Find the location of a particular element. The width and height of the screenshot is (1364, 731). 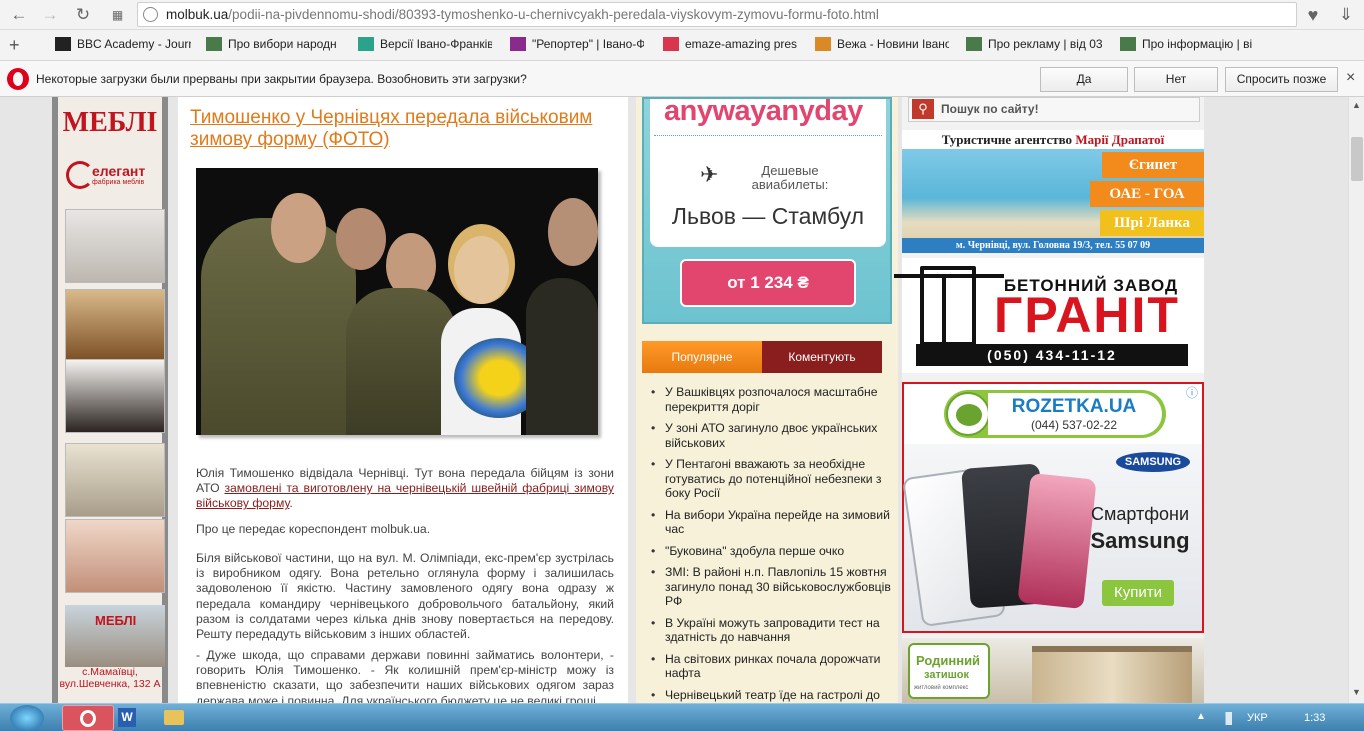

clock: 1:33 is located at coordinates (1314, 718).